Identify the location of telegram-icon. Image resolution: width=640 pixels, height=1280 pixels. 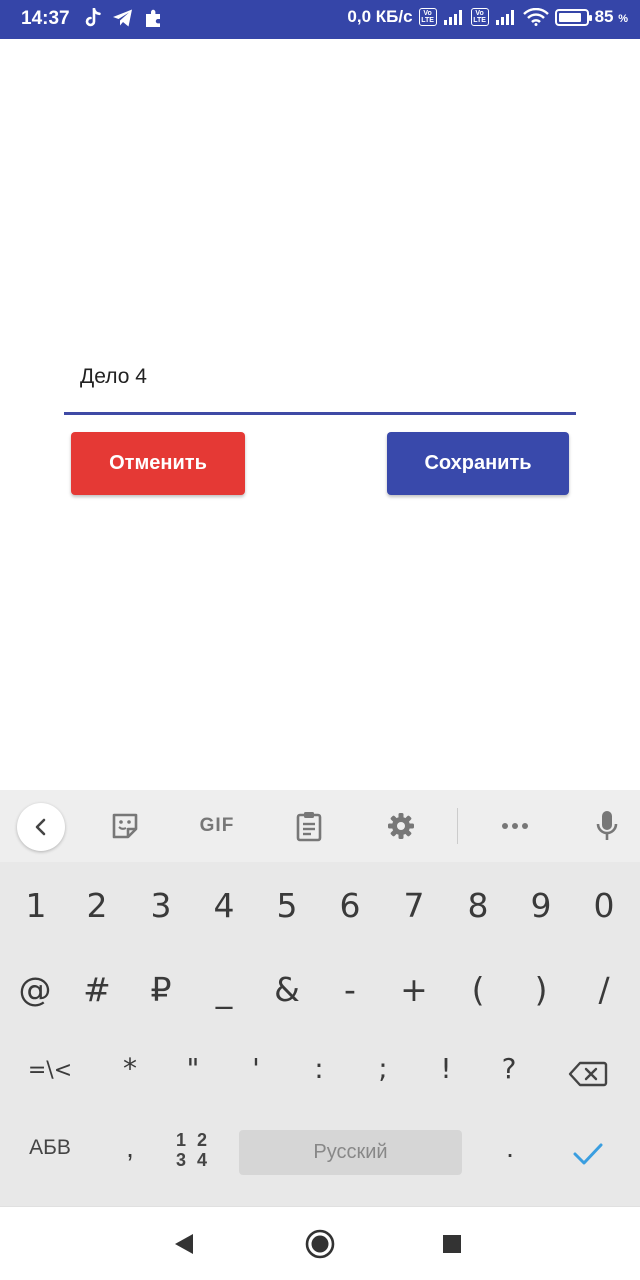
(122, 18).